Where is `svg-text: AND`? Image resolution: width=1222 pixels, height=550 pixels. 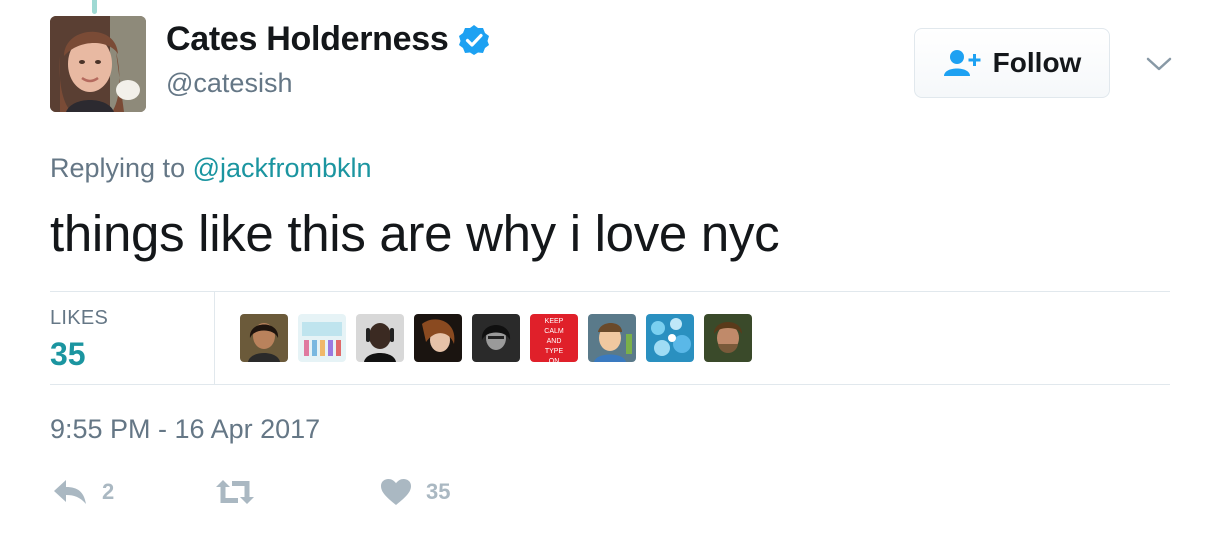 svg-text: AND is located at coordinates (554, 341).